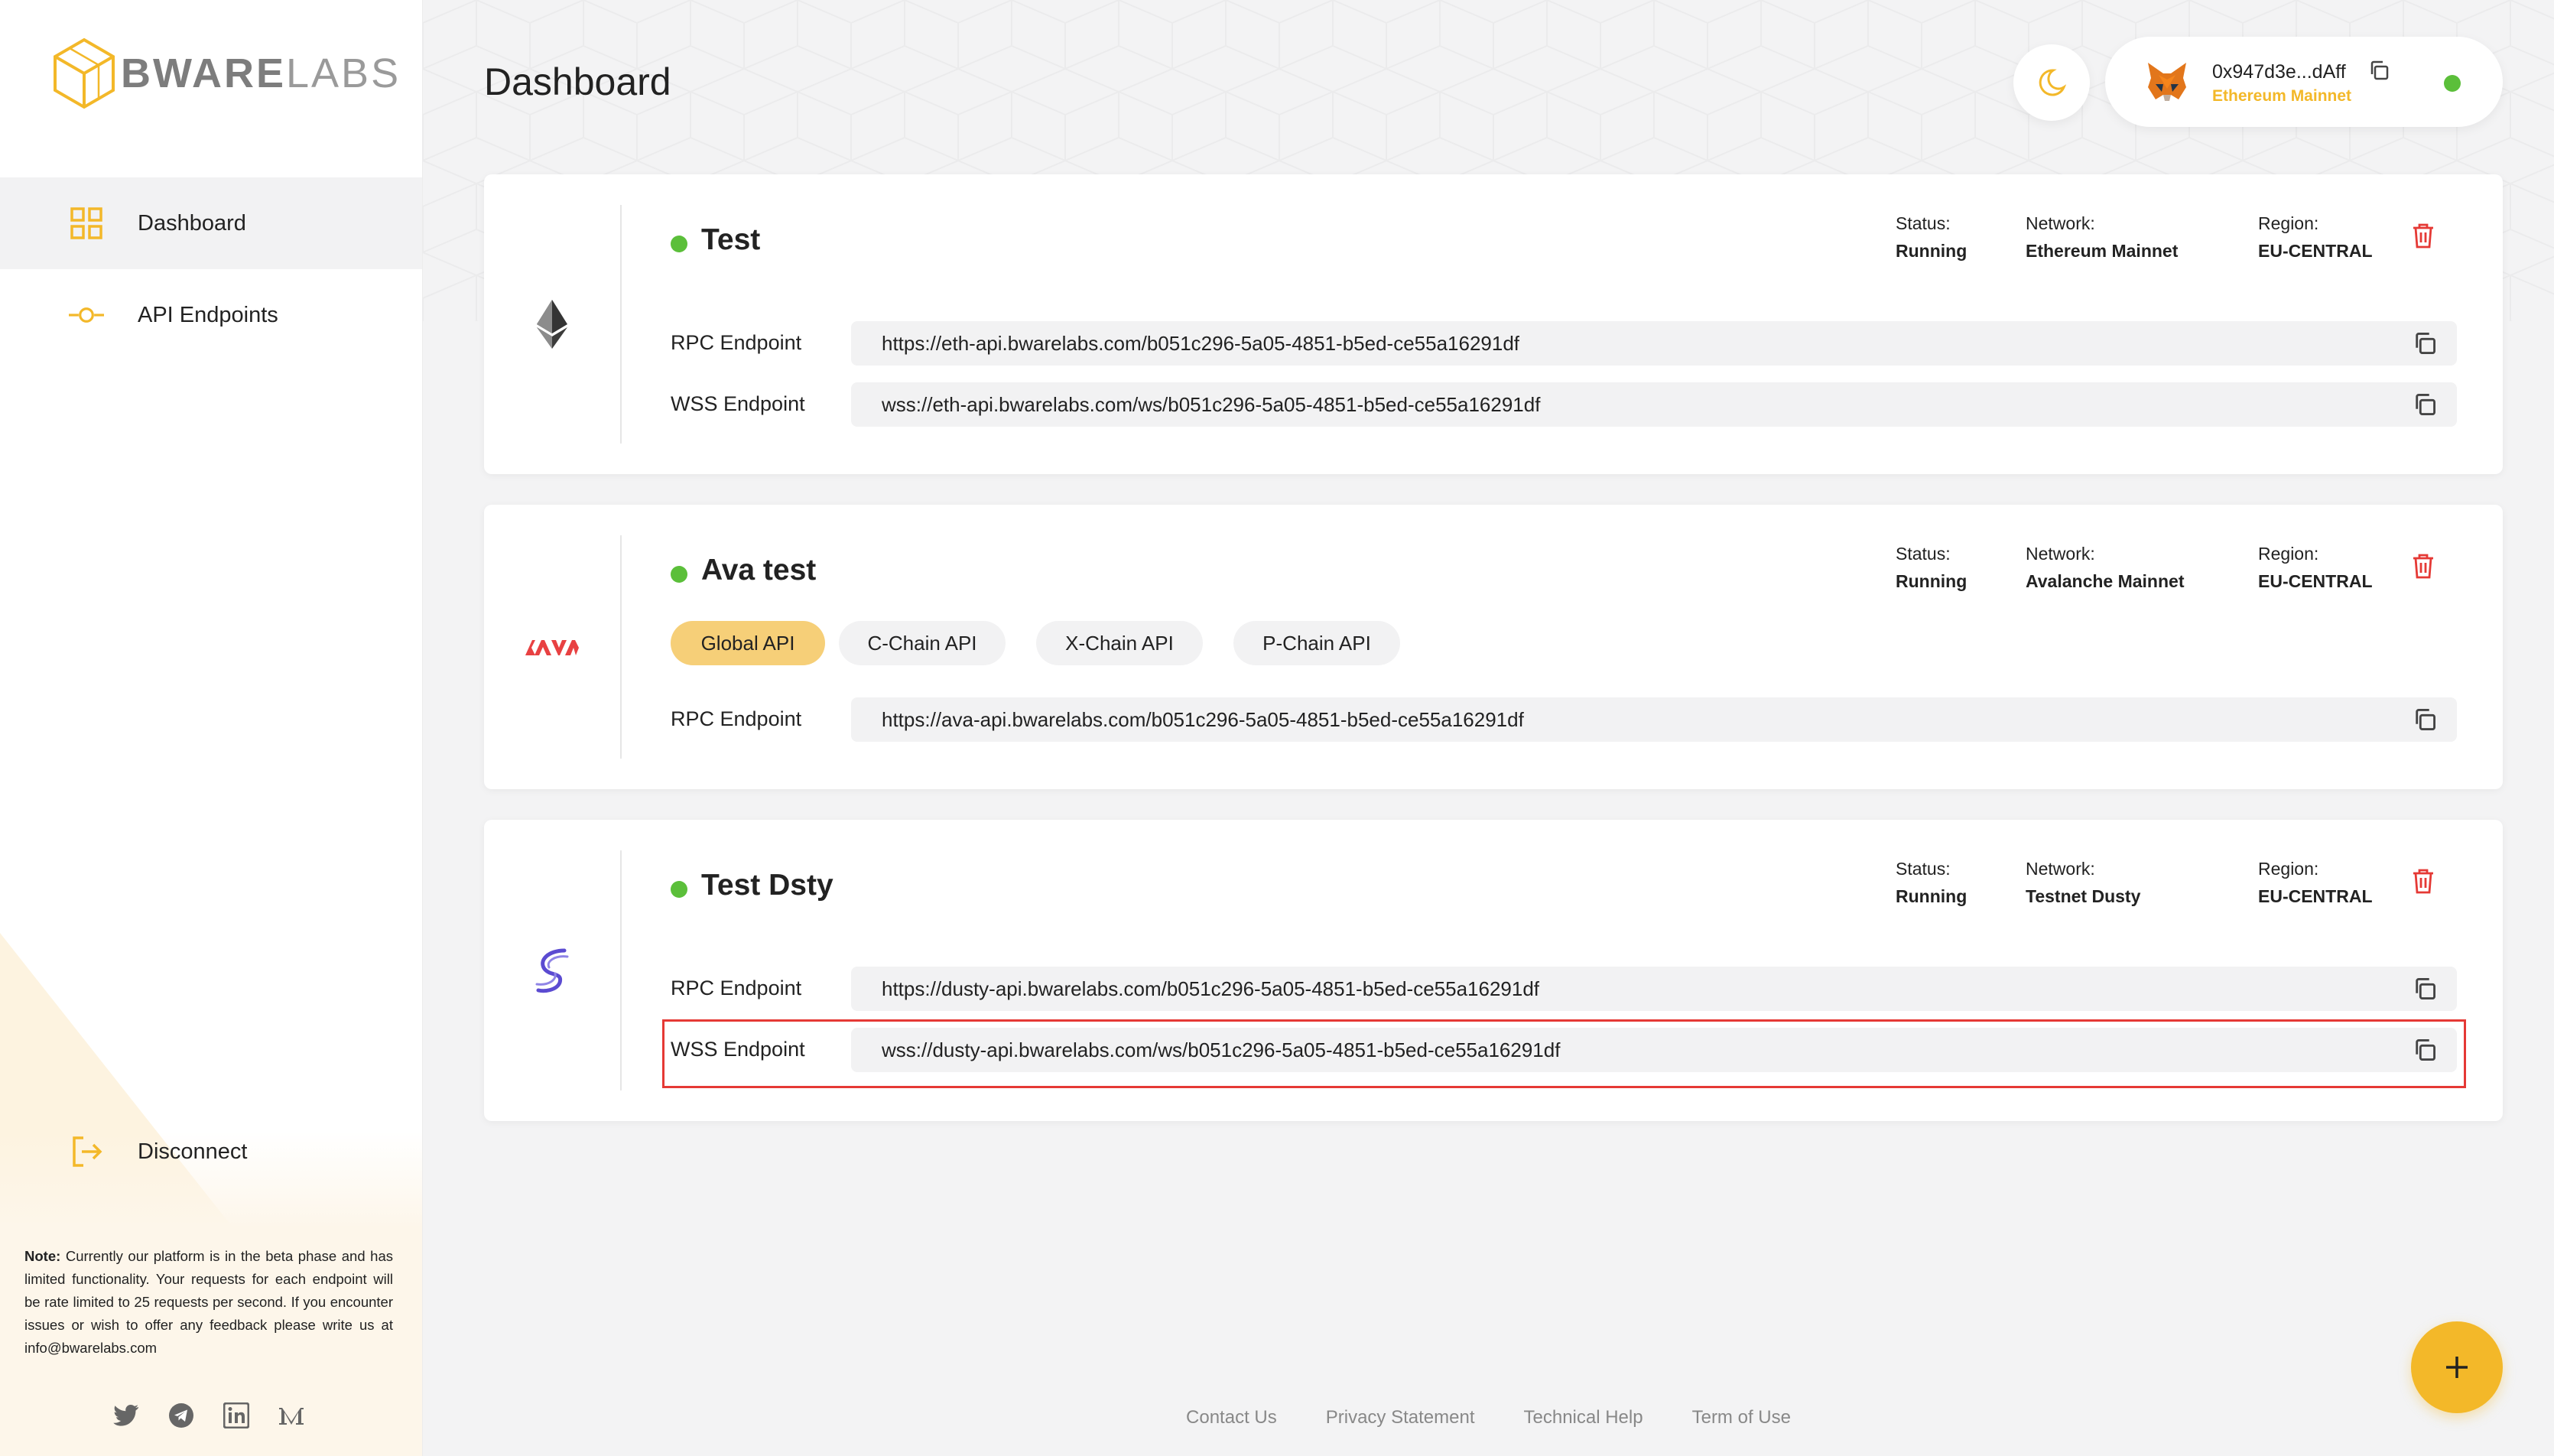  Describe the element at coordinates (291, 1415) in the screenshot. I see `medium-icon` at that location.